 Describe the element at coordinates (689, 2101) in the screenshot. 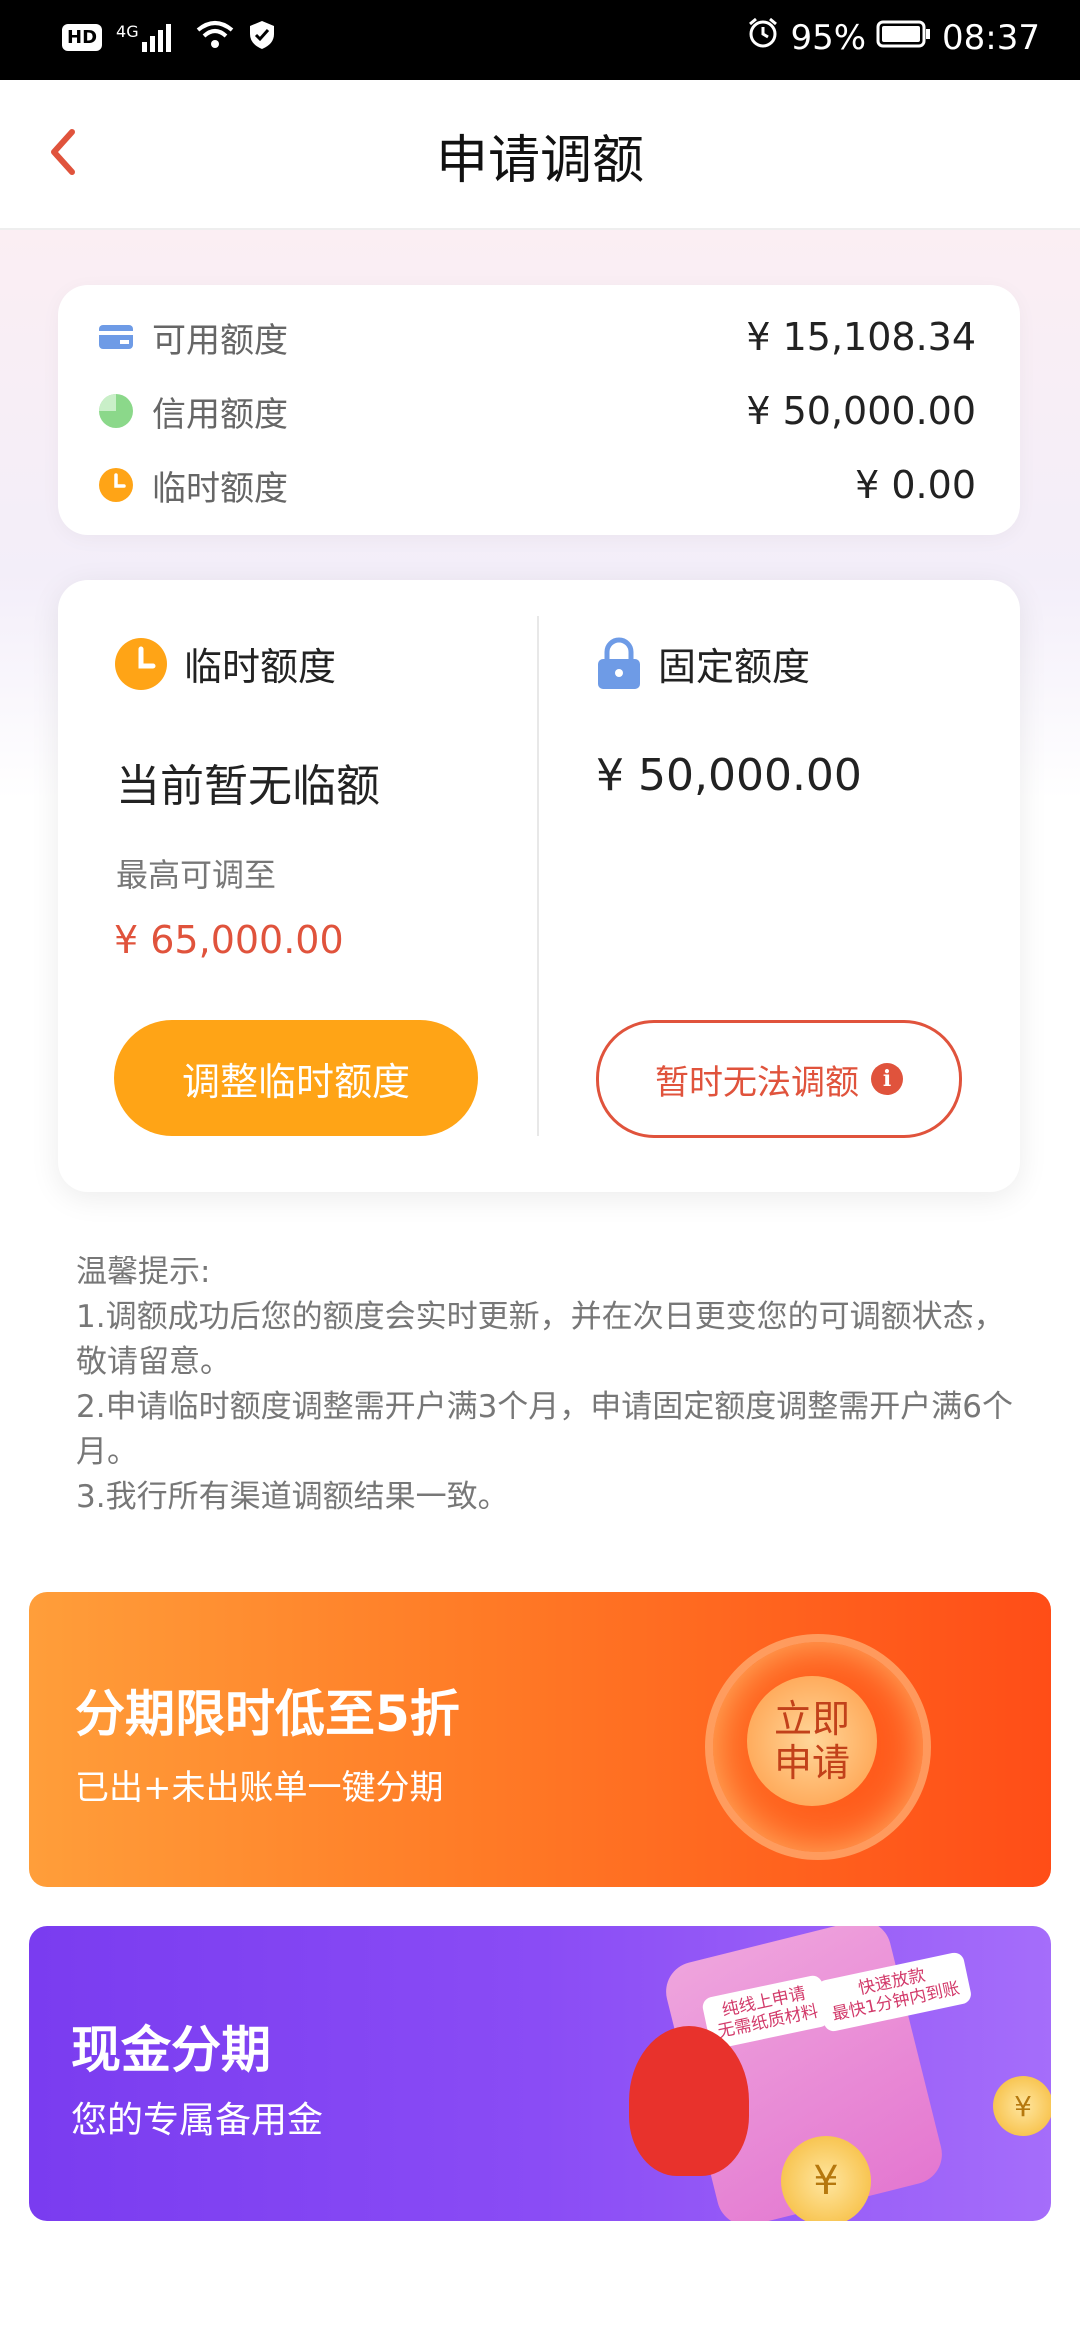

I see `mascot-illustration` at that location.